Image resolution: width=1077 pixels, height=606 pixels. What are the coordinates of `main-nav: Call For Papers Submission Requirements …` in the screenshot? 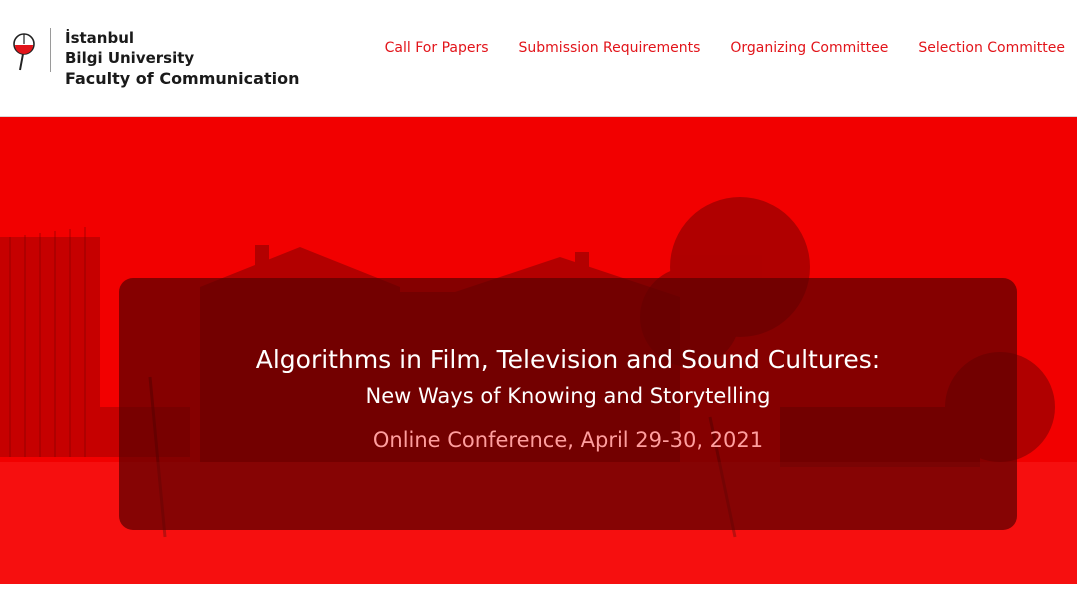 It's located at (725, 48).